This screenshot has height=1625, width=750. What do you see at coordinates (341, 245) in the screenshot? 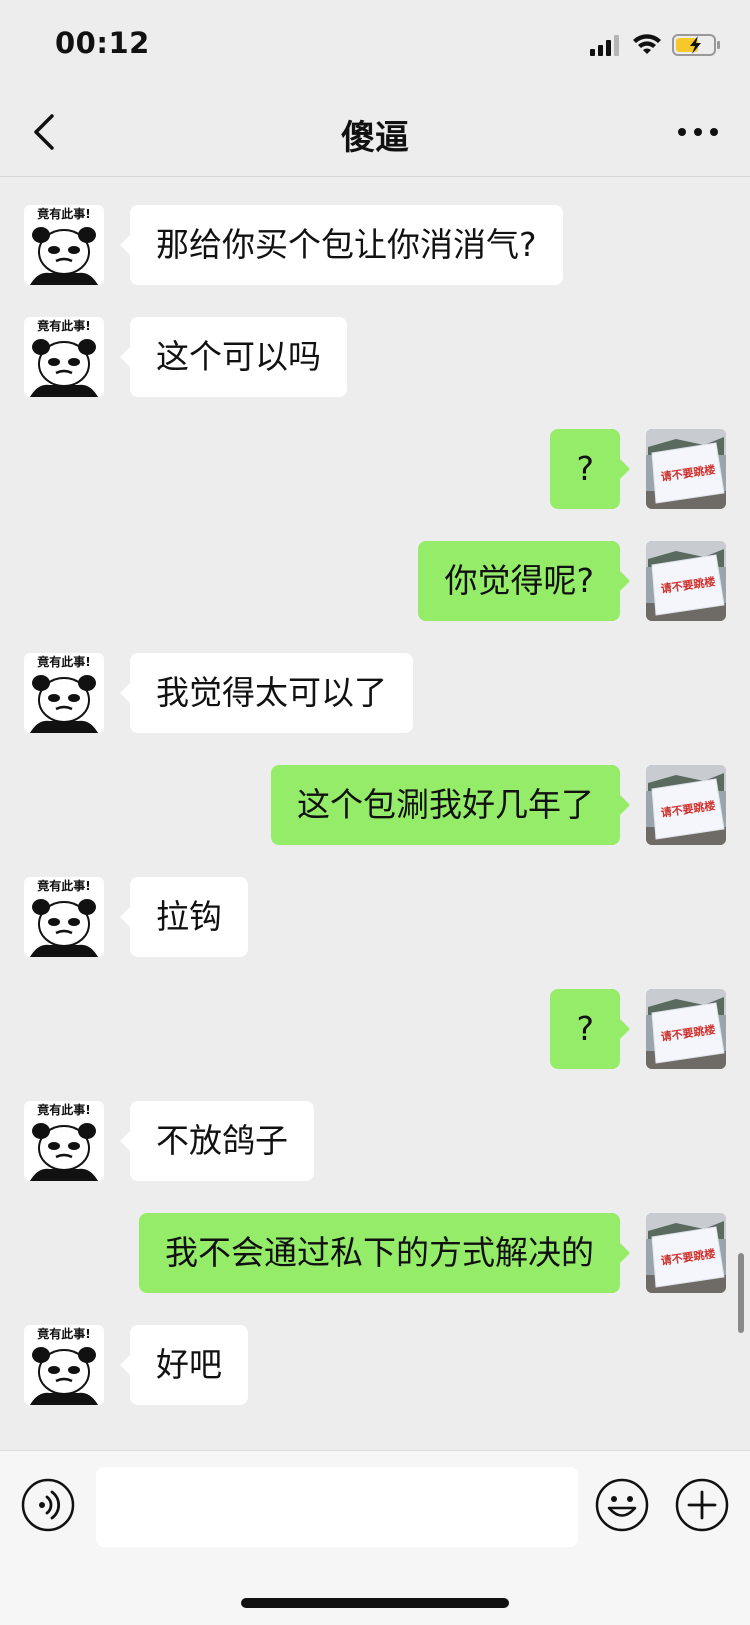
I see `message-bubble: 那给你买个包让你消消气?` at bounding box center [341, 245].